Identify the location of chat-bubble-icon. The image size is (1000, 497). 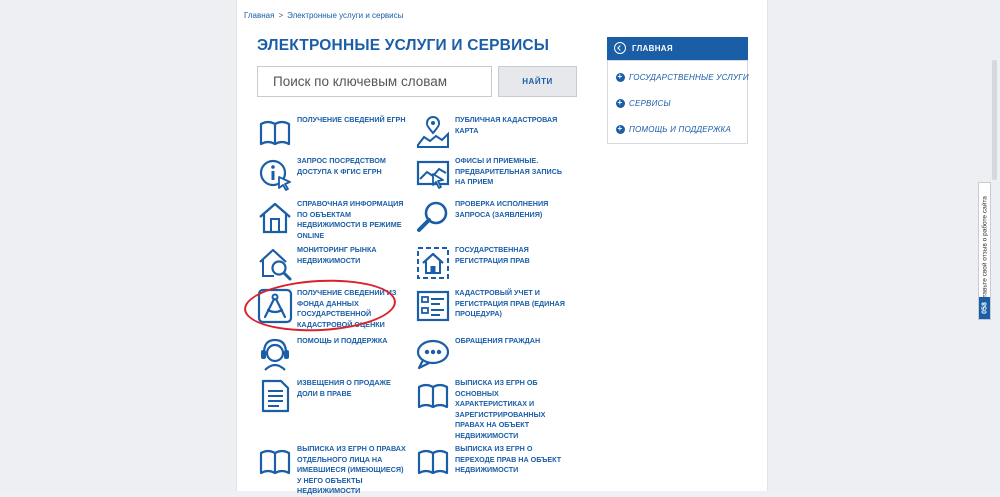
(433, 354).